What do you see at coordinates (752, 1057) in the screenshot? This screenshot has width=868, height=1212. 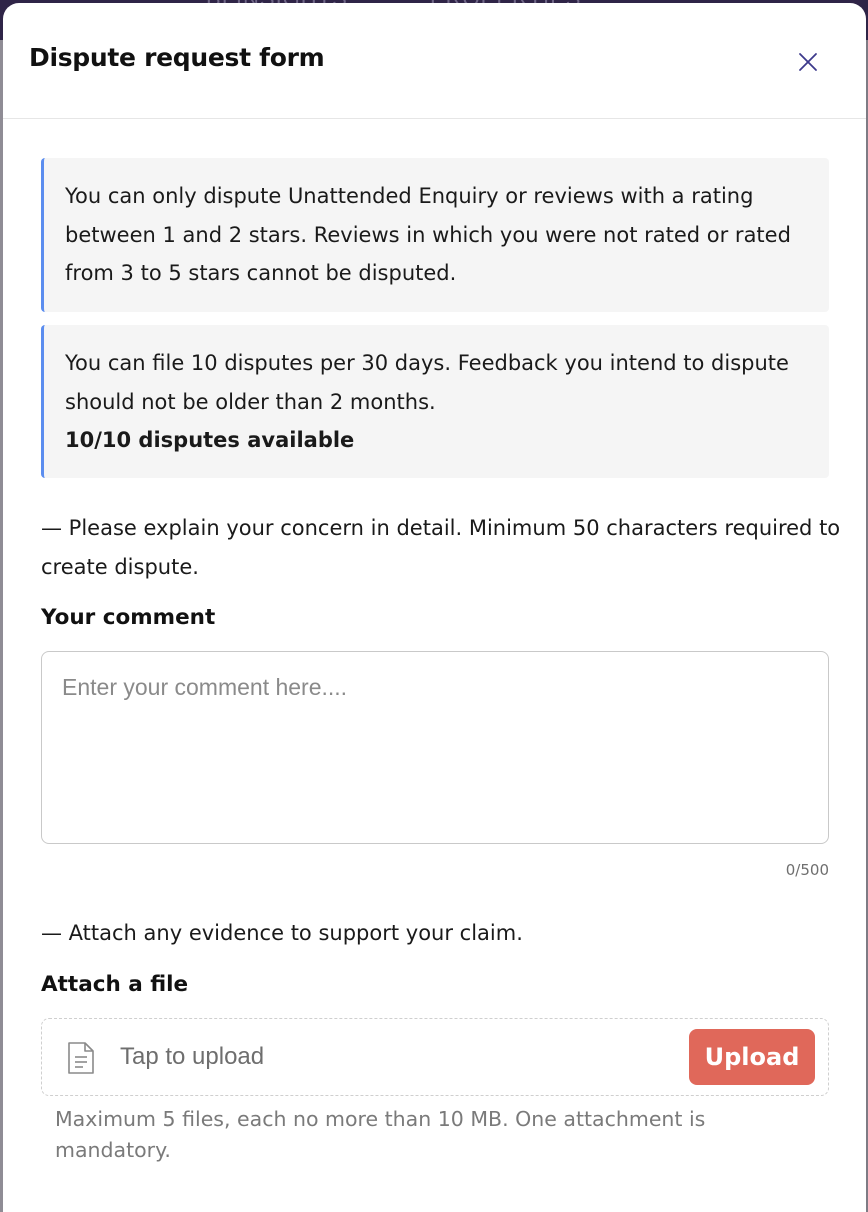 I see `upload-button: Upload` at bounding box center [752, 1057].